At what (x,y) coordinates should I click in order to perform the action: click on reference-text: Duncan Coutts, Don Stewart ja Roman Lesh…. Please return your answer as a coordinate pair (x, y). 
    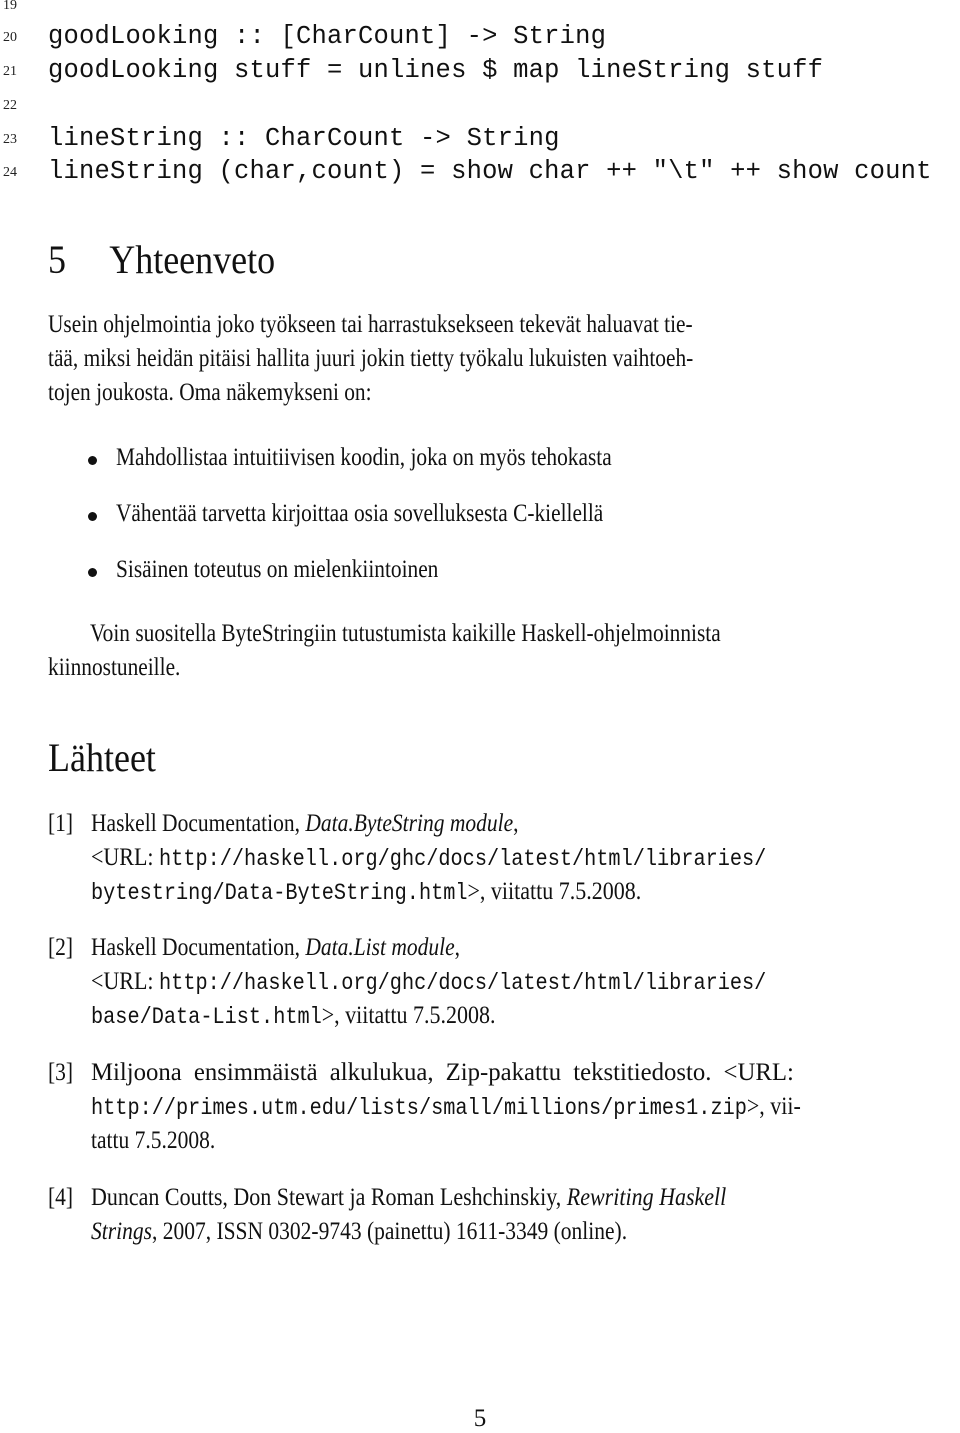
    Looking at the image, I should click on (329, 1197).